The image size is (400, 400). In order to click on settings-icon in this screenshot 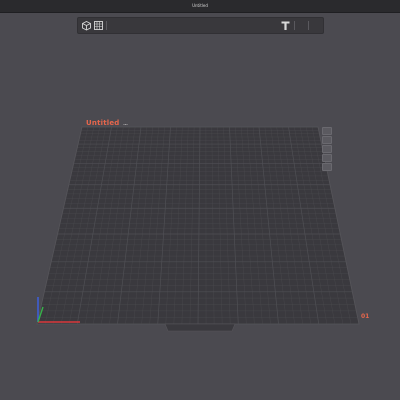, I will do `click(327, 158)`.